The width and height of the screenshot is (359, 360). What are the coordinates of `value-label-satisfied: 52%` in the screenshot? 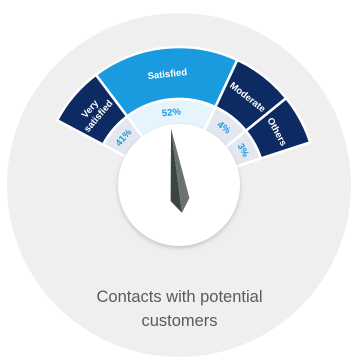 It's located at (171, 112).